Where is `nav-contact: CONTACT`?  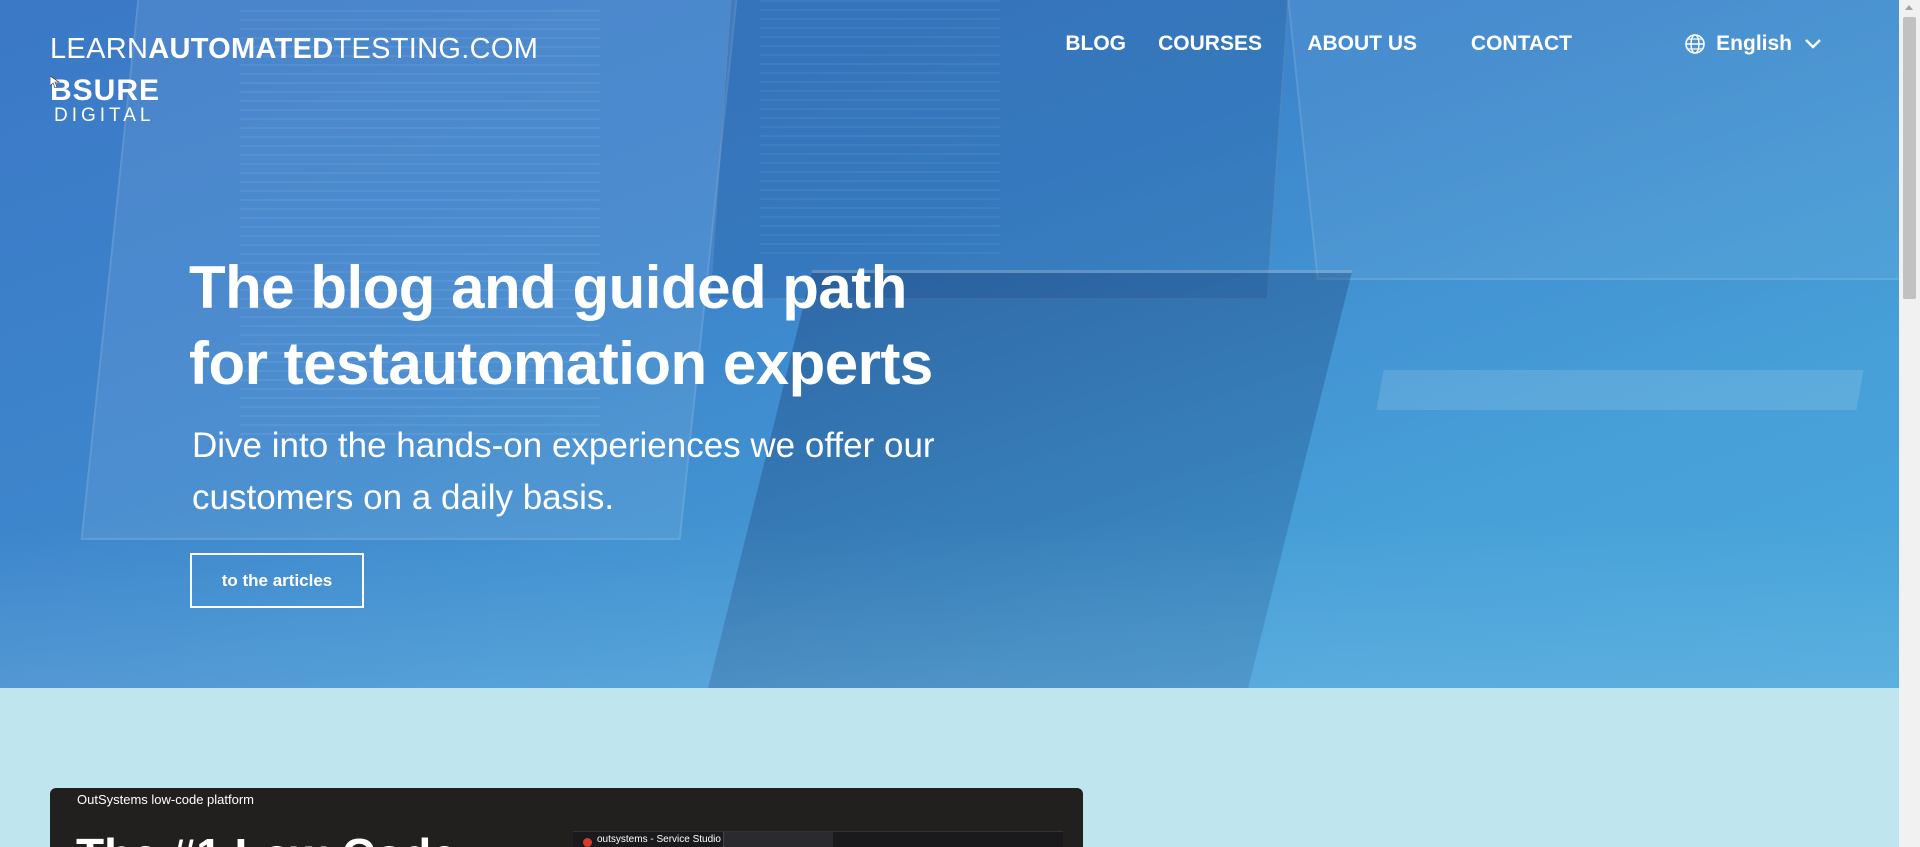 nav-contact: CONTACT is located at coordinates (1521, 44).